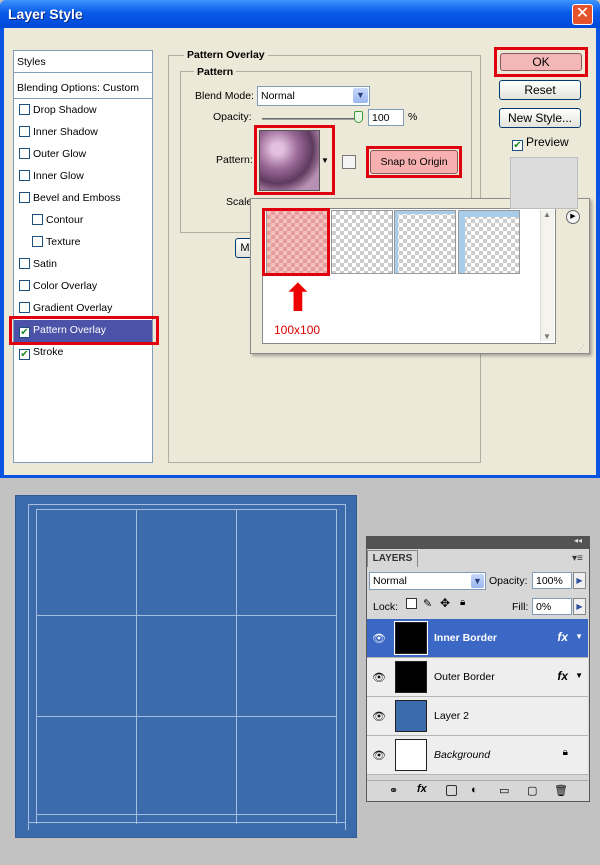  I want to click on opacity-input: 100, so click(386, 117).